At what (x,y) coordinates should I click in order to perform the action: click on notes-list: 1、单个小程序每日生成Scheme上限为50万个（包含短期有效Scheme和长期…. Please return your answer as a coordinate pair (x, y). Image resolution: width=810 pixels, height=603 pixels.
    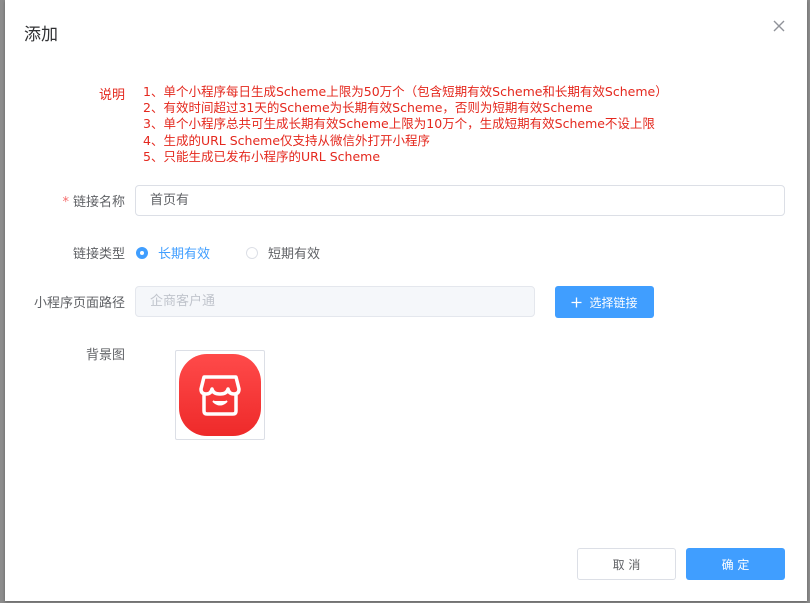
    Looking at the image, I should click on (405, 124).